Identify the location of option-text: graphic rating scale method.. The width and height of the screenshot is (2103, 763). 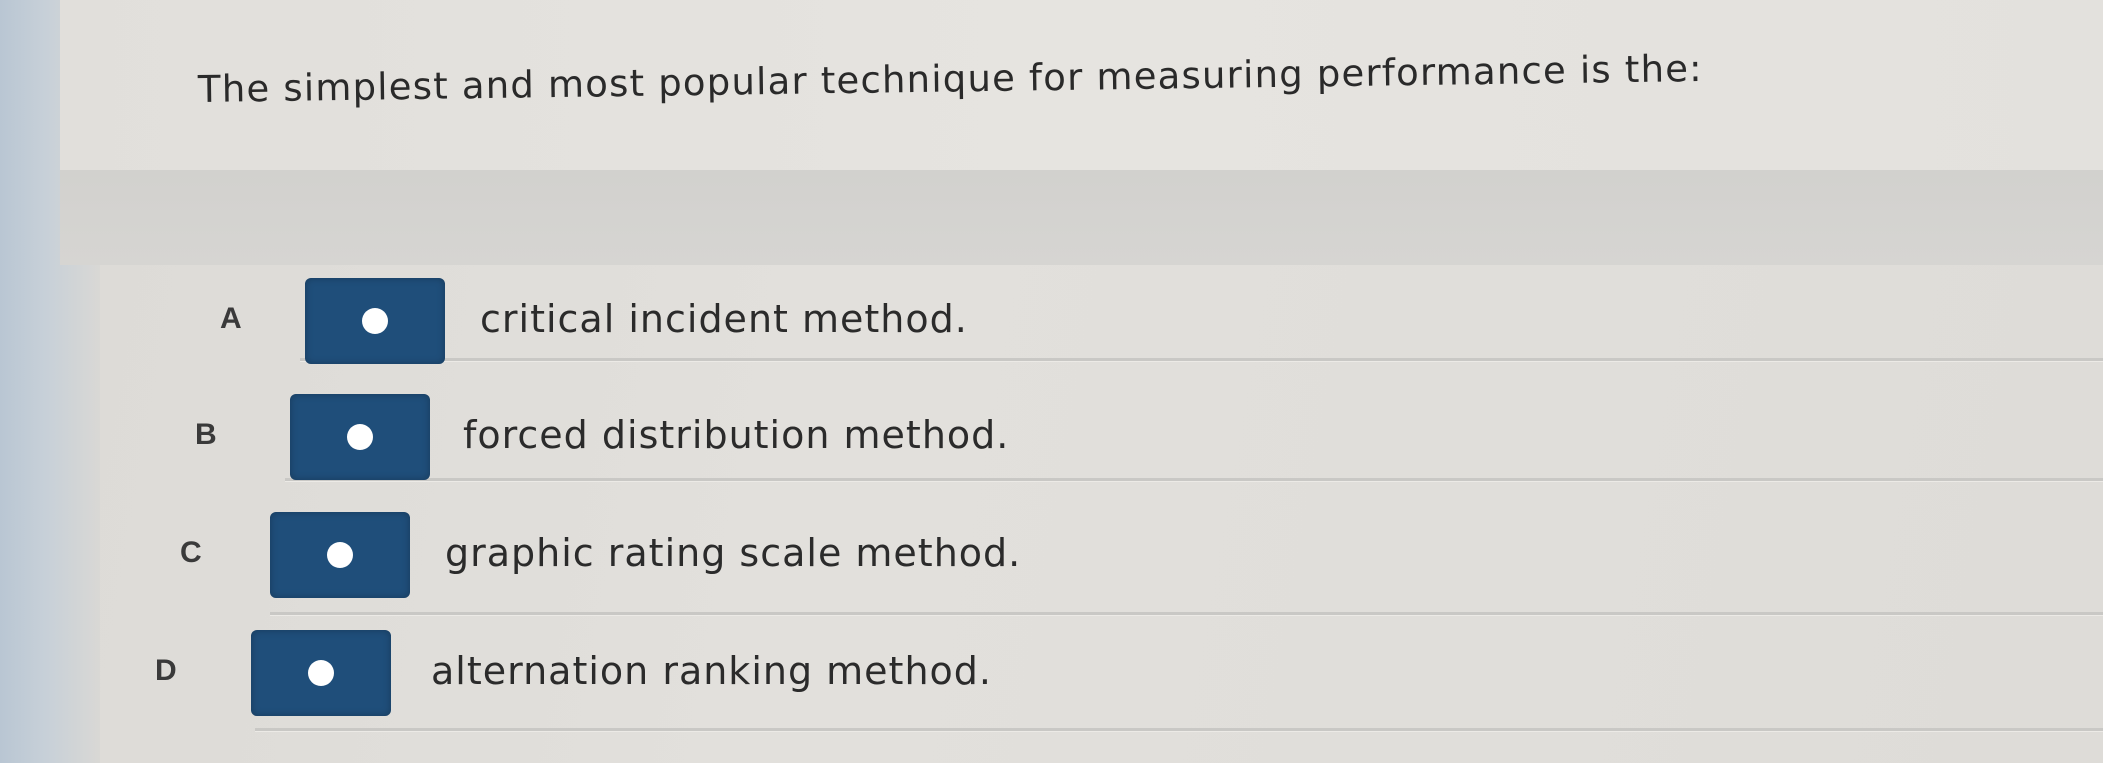
(733, 553).